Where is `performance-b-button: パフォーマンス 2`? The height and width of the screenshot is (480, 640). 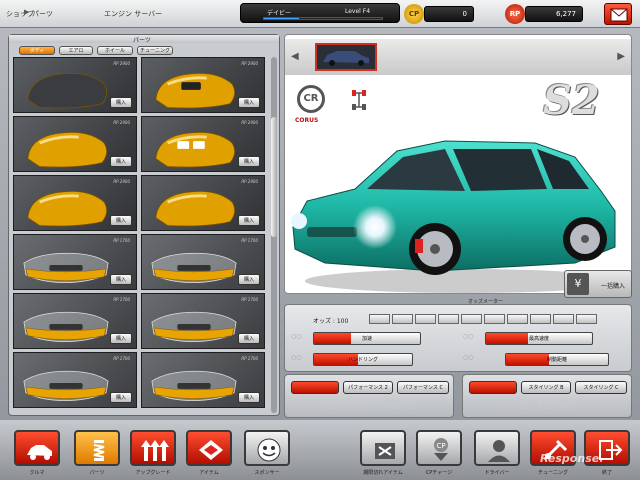
performance-b-button: パフォーマンス 2 is located at coordinates (368, 387).